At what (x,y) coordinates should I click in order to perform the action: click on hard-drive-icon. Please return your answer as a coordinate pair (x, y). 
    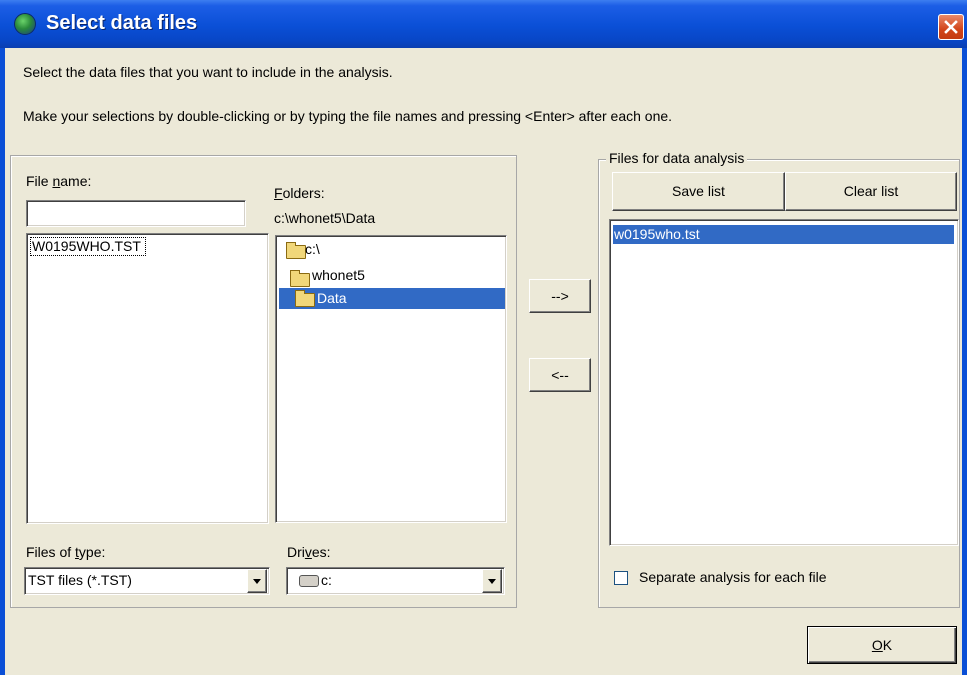
    Looking at the image, I should click on (309, 581).